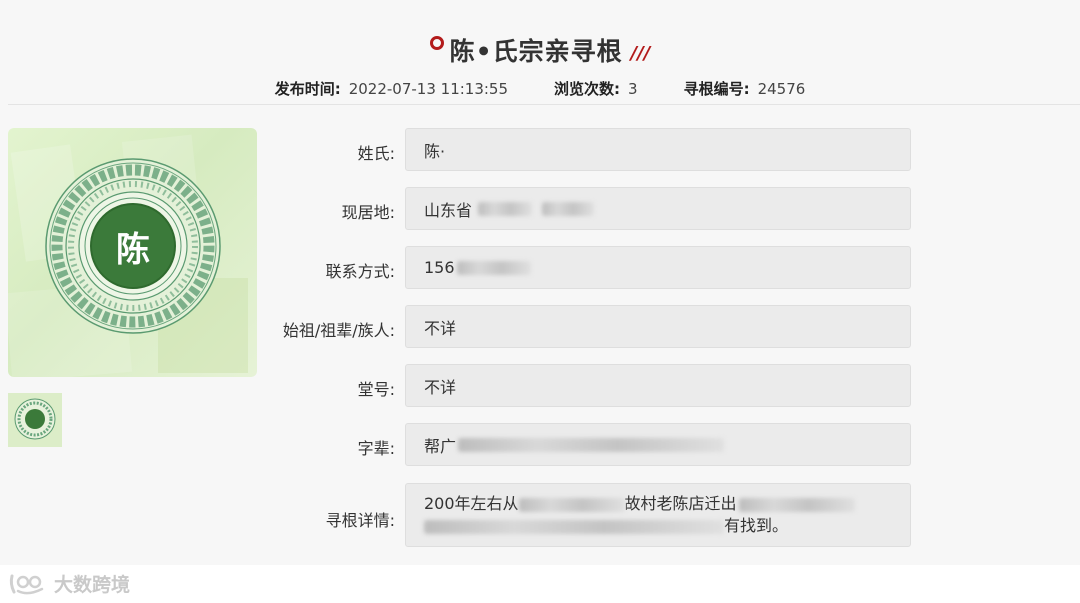  What do you see at coordinates (658, 326) in the screenshot?
I see `field-ancestors: 不详` at bounding box center [658, 326].